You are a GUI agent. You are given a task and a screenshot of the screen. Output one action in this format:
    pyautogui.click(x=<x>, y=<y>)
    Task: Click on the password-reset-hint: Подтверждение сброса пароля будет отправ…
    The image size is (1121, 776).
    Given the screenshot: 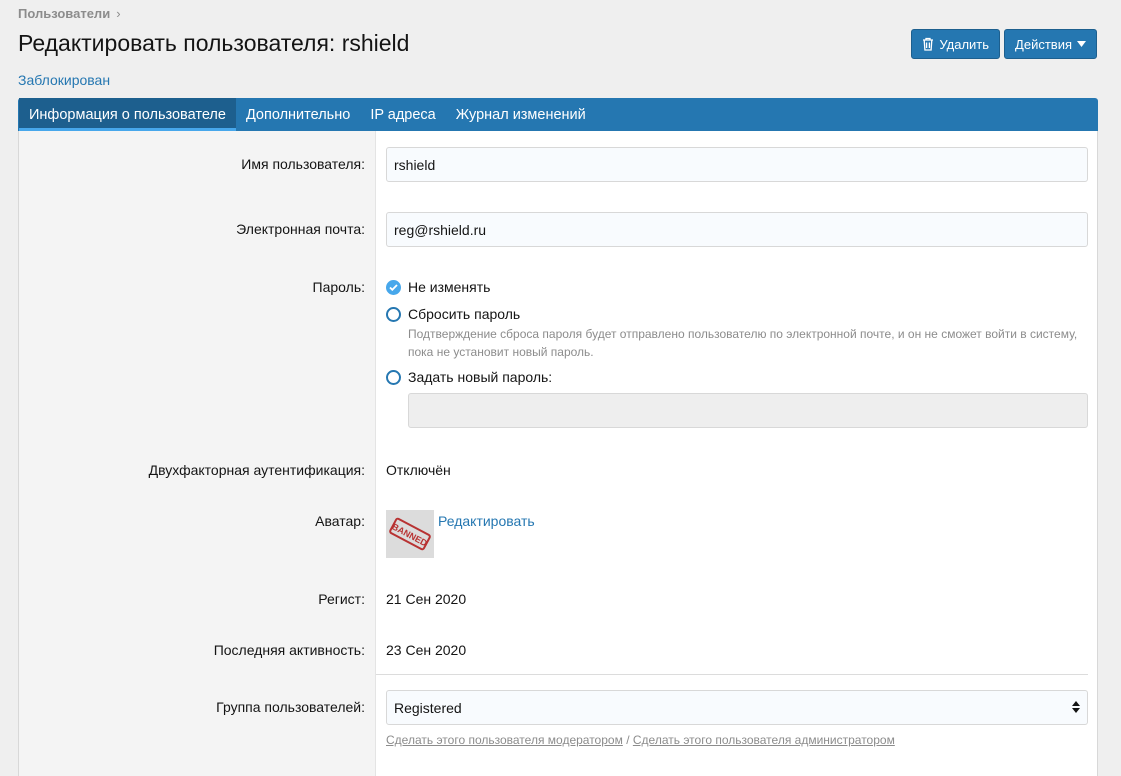 What is the action you would take?
    pyautogui.click(x=743, y=343)
    